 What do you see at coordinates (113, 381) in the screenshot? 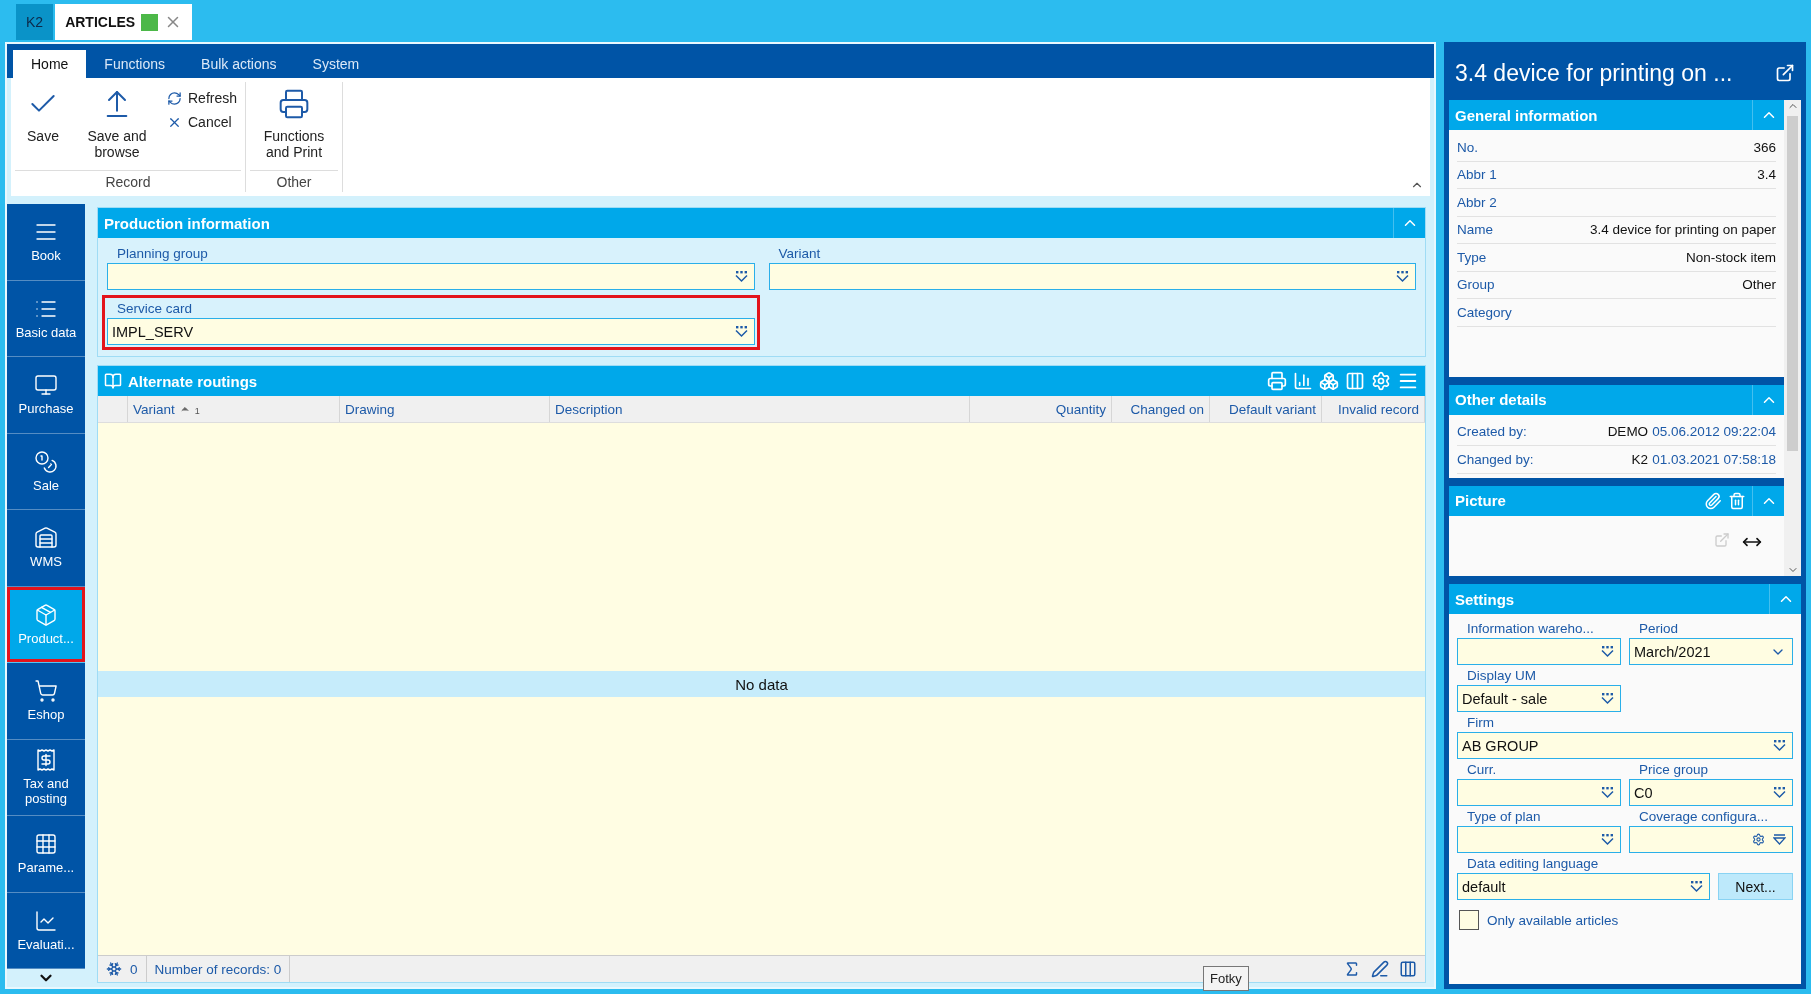
I see `book-icon` at bounding box center [113, 381].